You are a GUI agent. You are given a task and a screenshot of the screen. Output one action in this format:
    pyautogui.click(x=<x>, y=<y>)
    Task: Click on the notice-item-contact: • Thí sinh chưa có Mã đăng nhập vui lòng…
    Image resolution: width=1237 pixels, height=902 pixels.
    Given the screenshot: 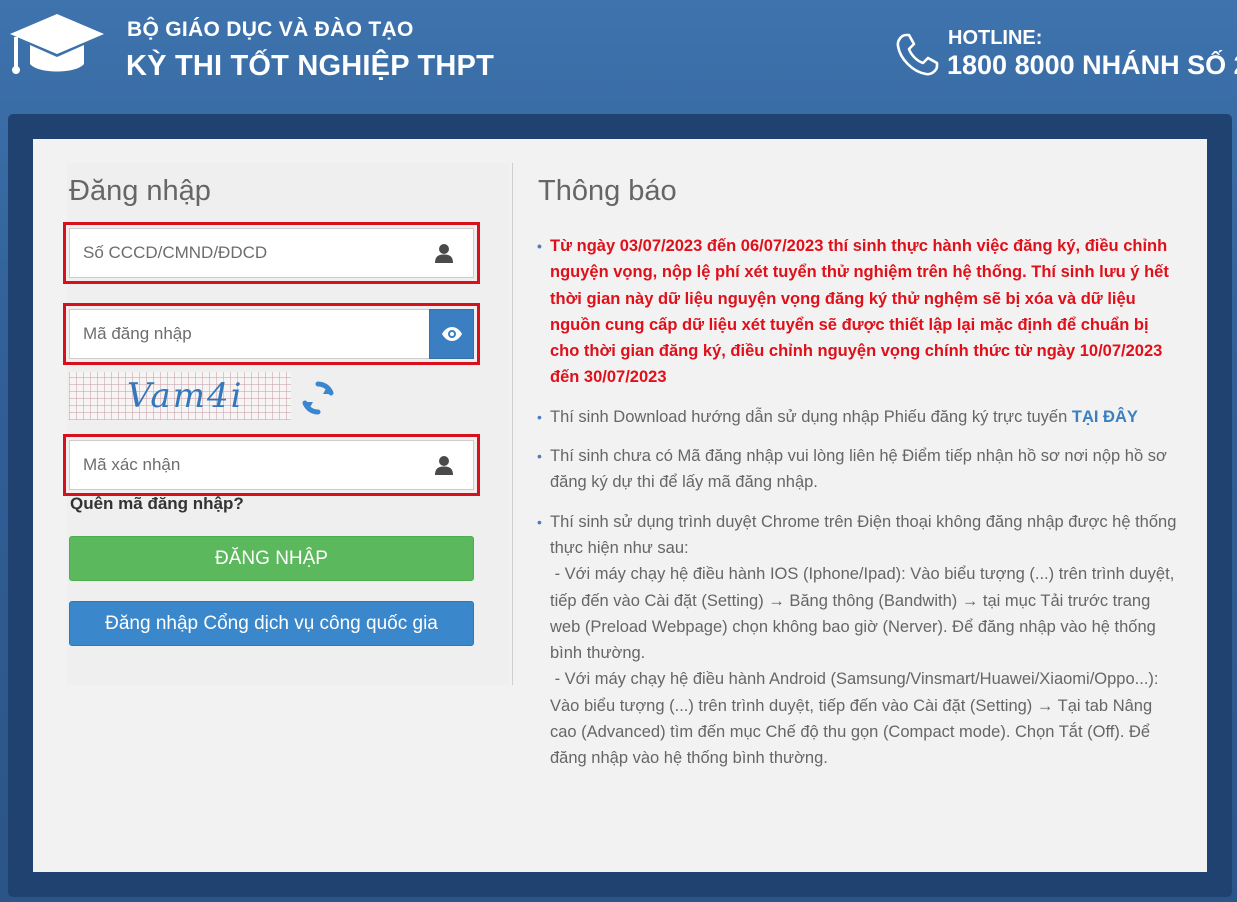 What is the action you would take?
    pyautogui.click(x=857, y=469)
    